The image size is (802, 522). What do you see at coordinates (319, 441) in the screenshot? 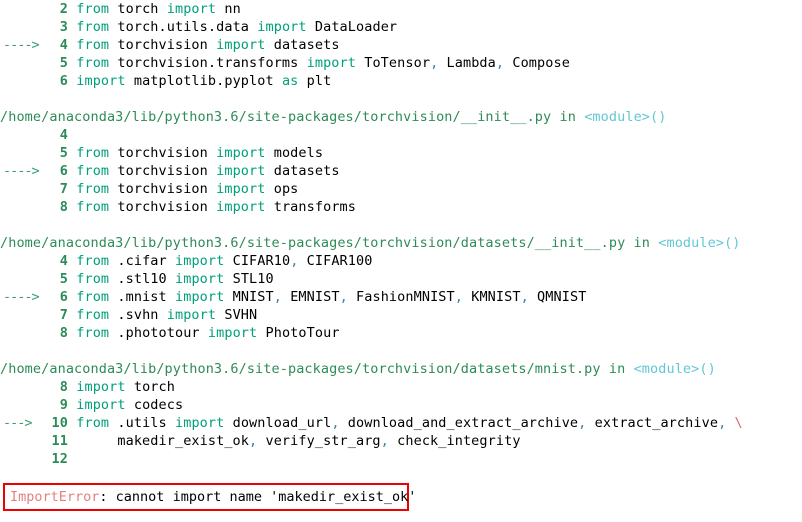
I see `code-text: verify_str_arg` at bounding box center [319, 441].